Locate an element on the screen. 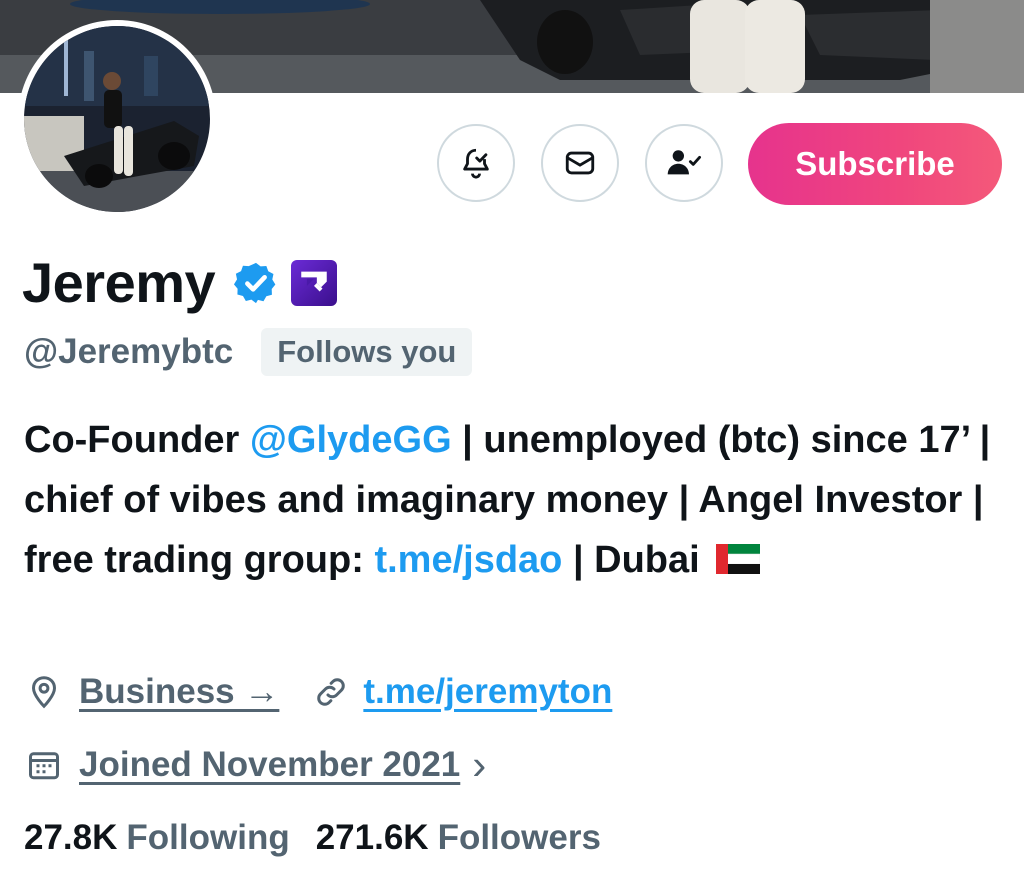  affiliate-badge-icon is located at coordinates (314, 282).